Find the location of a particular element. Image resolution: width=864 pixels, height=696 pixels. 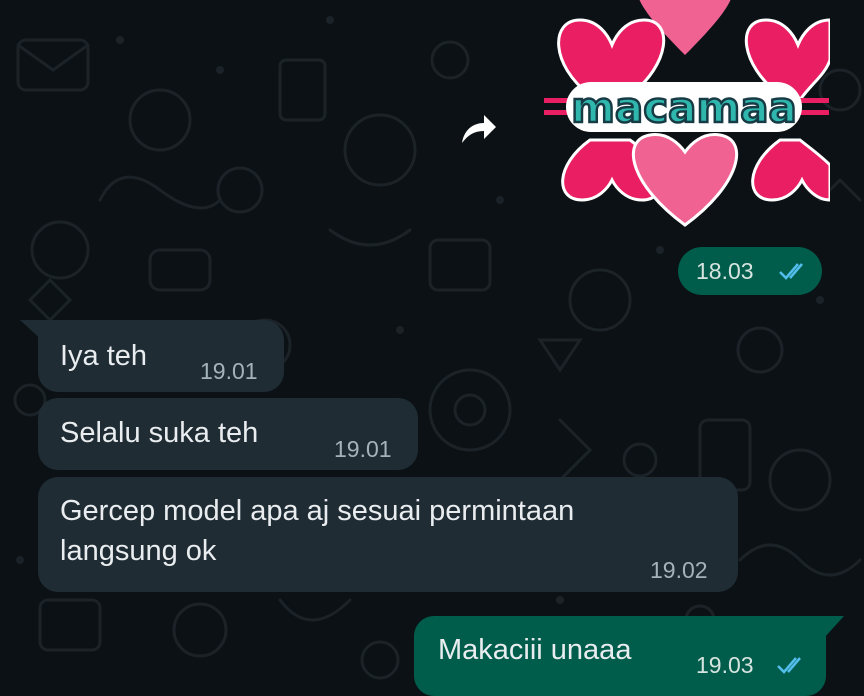

forward-arrow-icon is located at coordinates (477, 130).